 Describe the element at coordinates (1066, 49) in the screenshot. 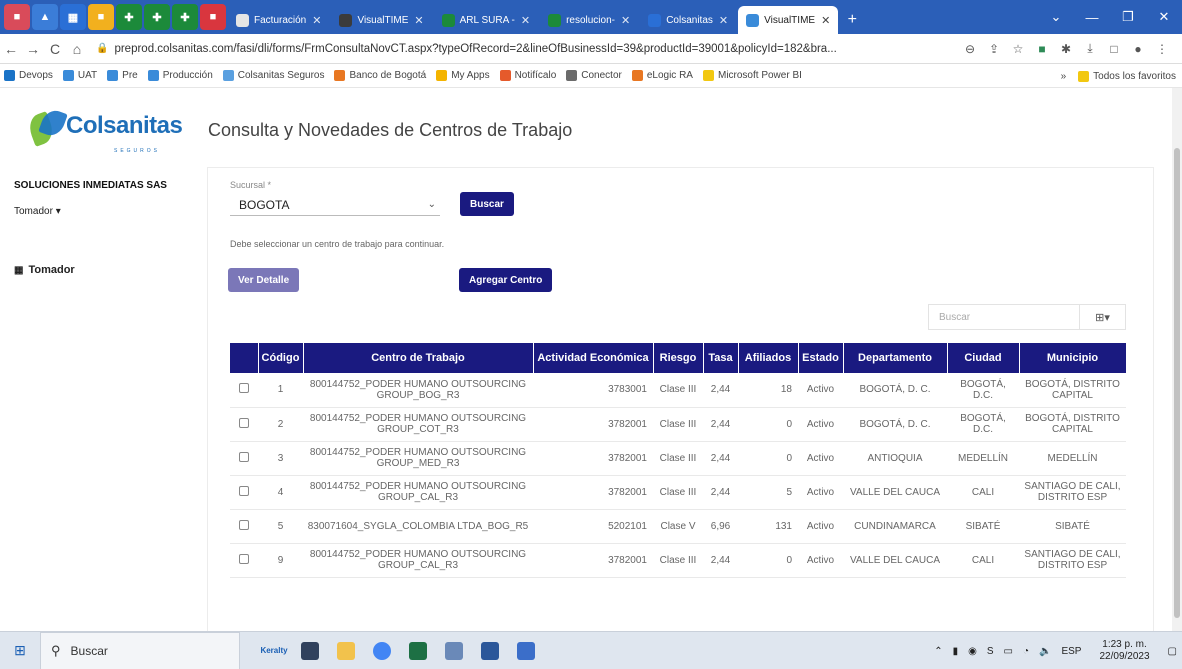

I see `extensions-puzzle-icon: ✱` at that location.